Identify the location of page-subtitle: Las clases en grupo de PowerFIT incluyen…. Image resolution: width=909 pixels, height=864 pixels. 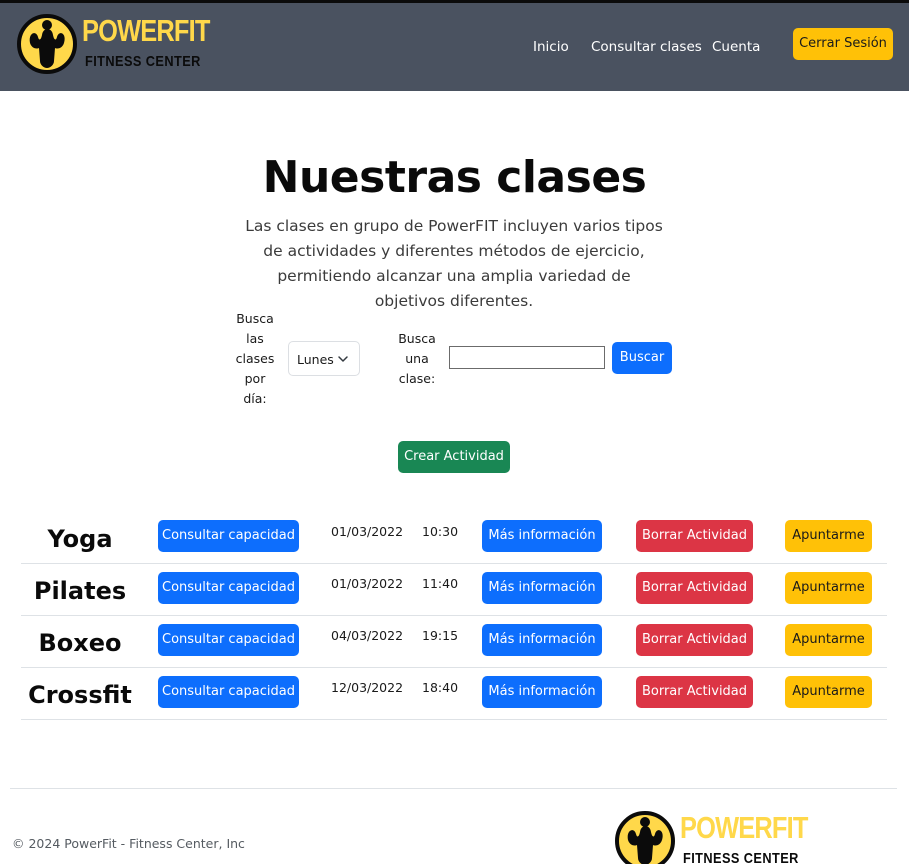
(454, 263).